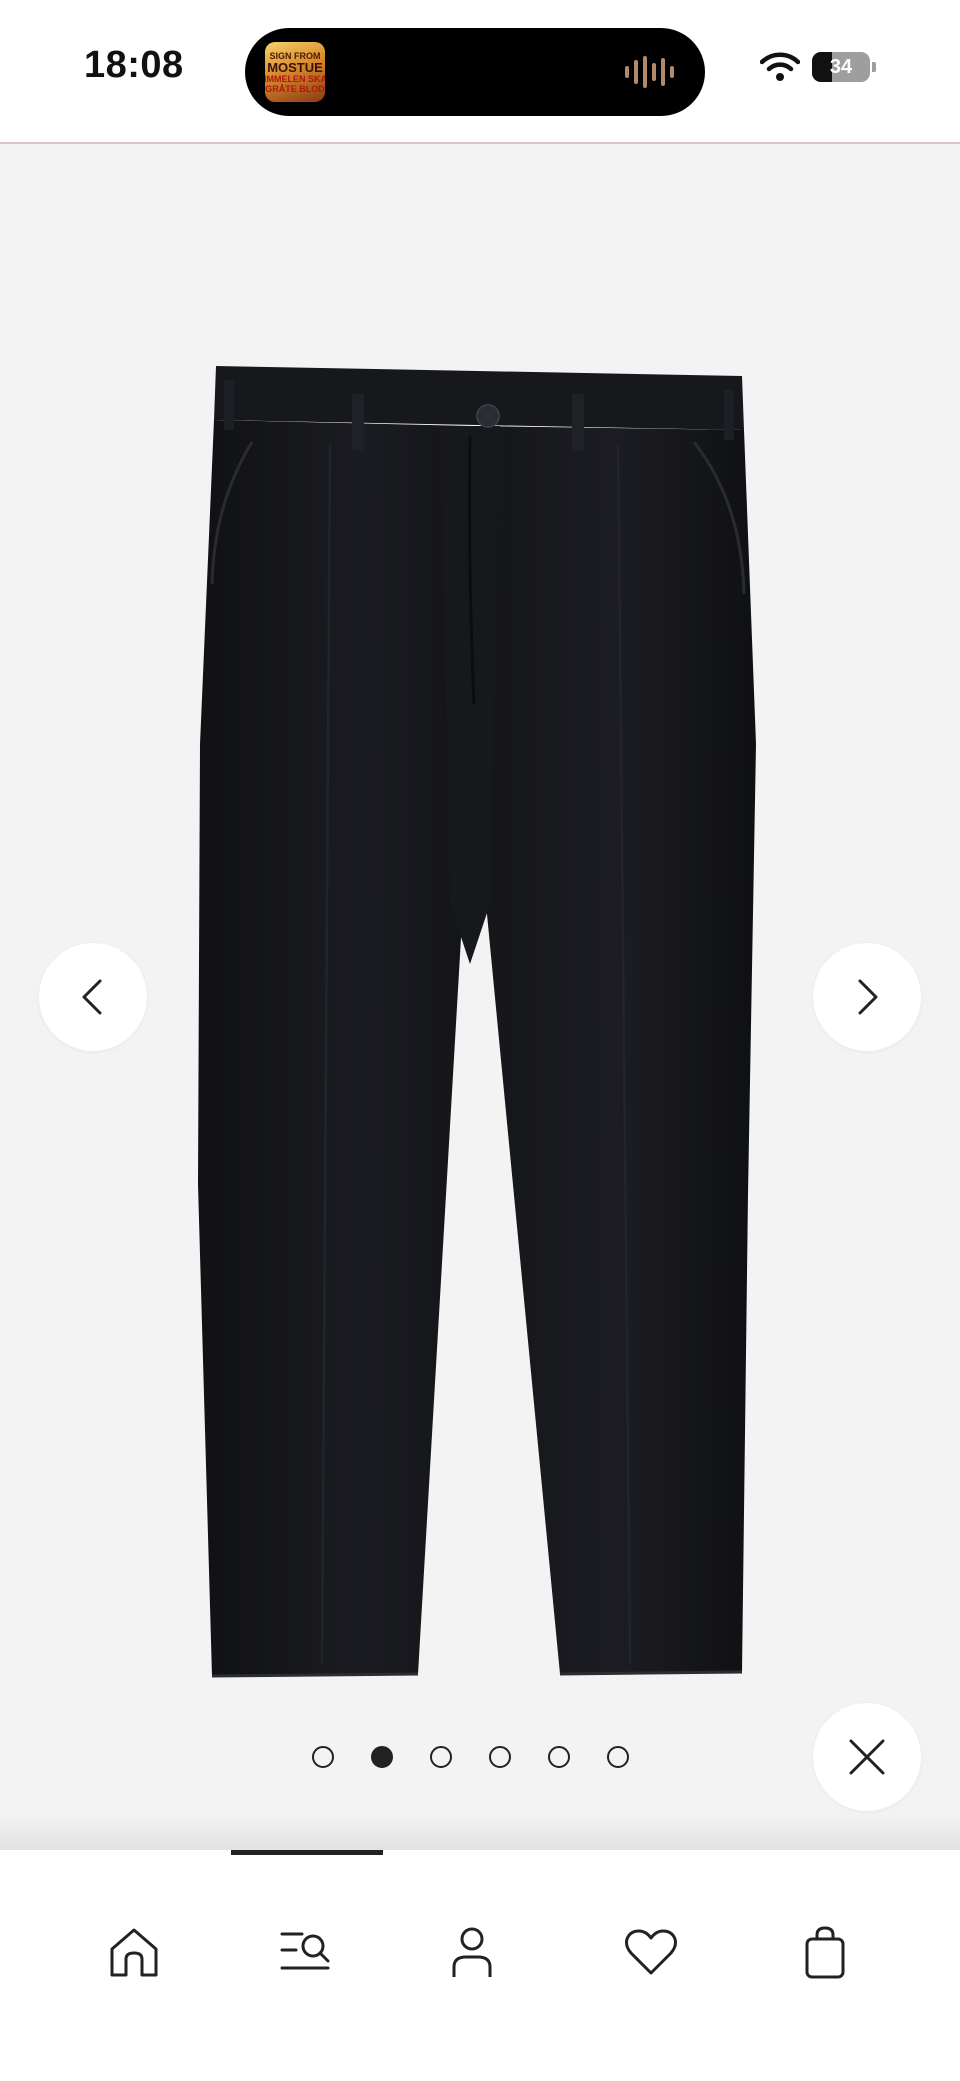 The width and height of the screenshot is (960, 2081). I want to click on artwork-line-4: GRÅTE BLOD, so click(295, 88).